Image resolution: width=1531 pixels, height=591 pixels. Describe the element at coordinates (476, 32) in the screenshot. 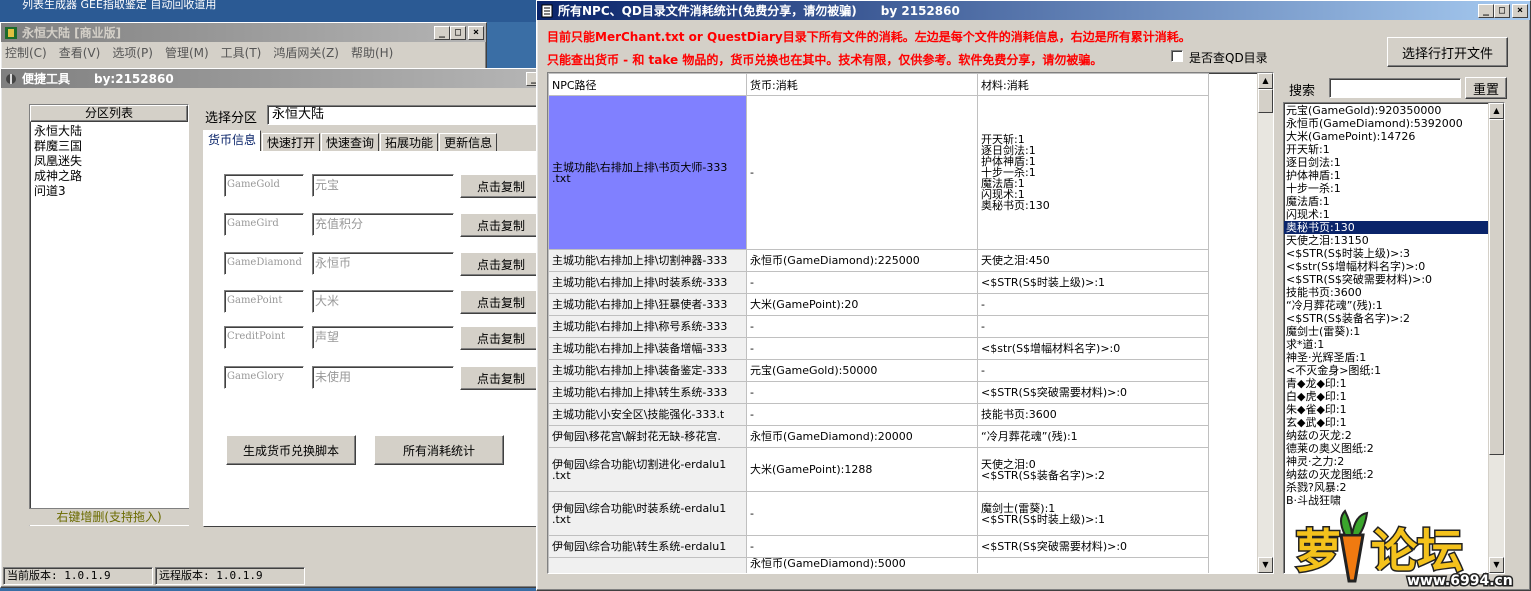

I see `close-button: ×` at that location.